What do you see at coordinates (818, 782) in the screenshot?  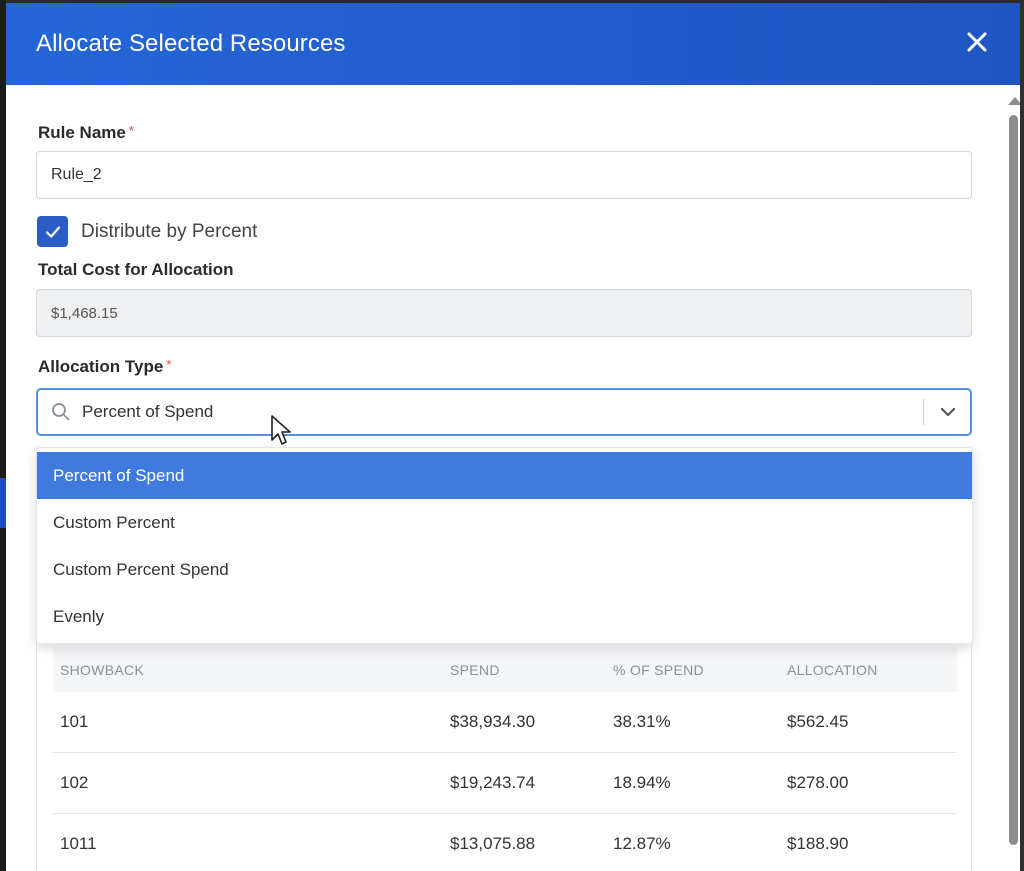 I see `allocation-cell: $278.00` at bounding box center [818, 782].